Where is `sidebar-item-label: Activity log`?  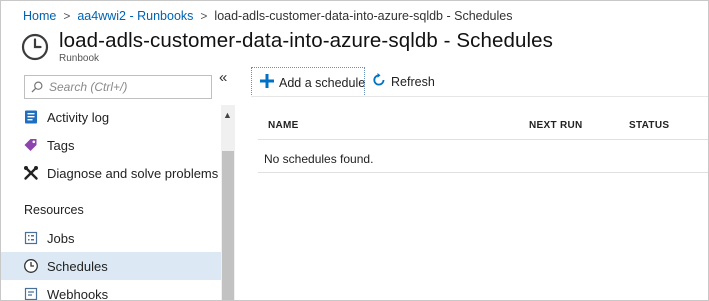
sidebar-item-label: Activity log is located at coordinates (78, 117).